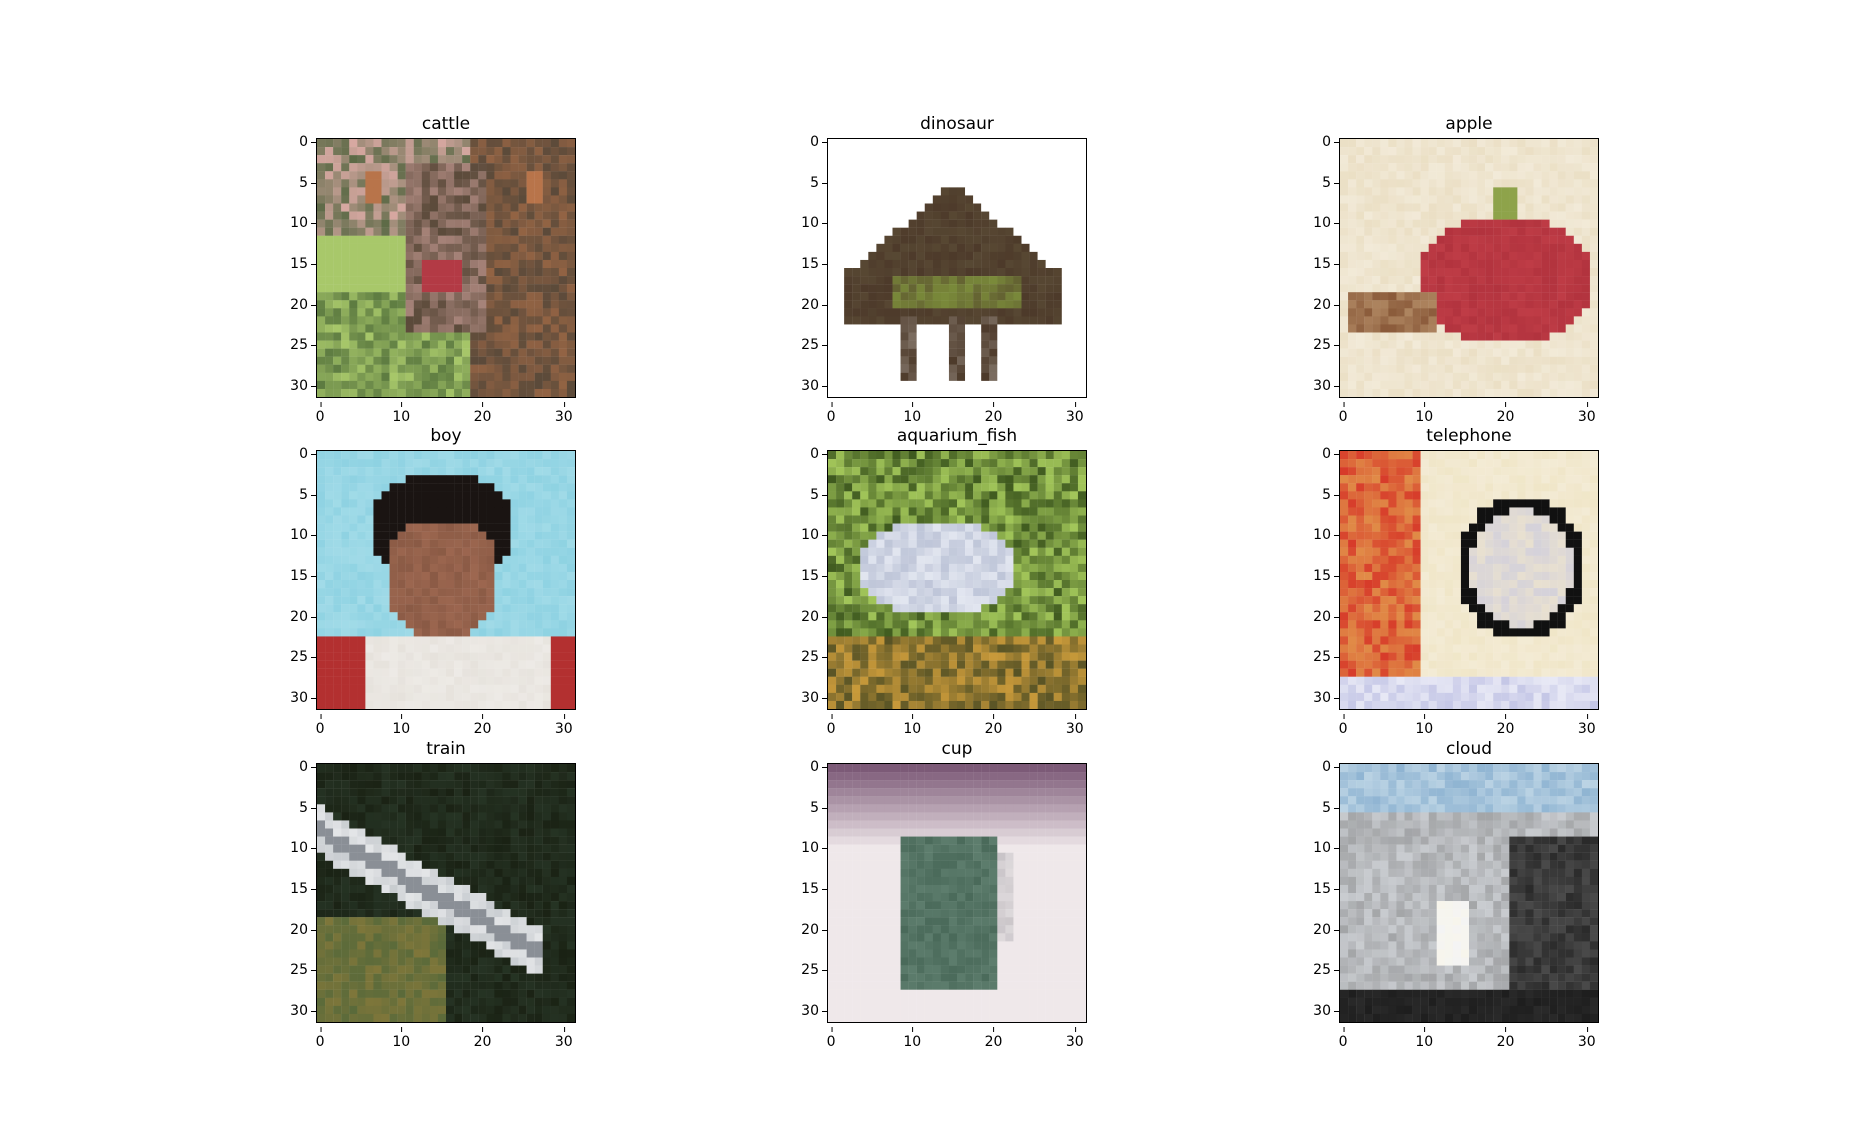  Describe the element at coordinates (446, 124) in the screenshot. I see `panel-title: cattle` at that location.